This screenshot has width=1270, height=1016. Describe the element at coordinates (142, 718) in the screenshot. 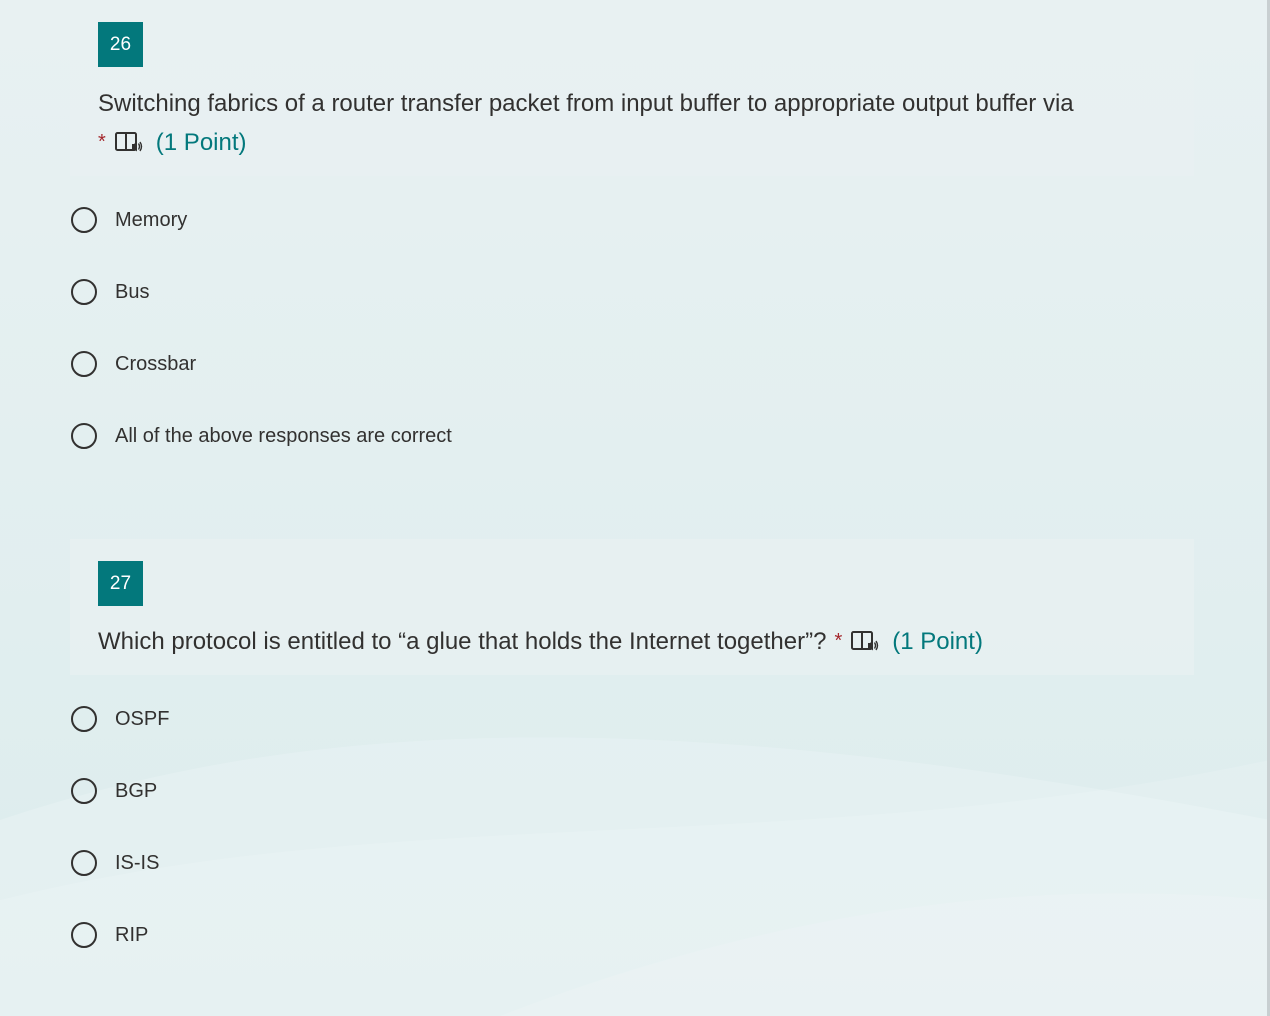

I see `option-label: OSPF` at that location.